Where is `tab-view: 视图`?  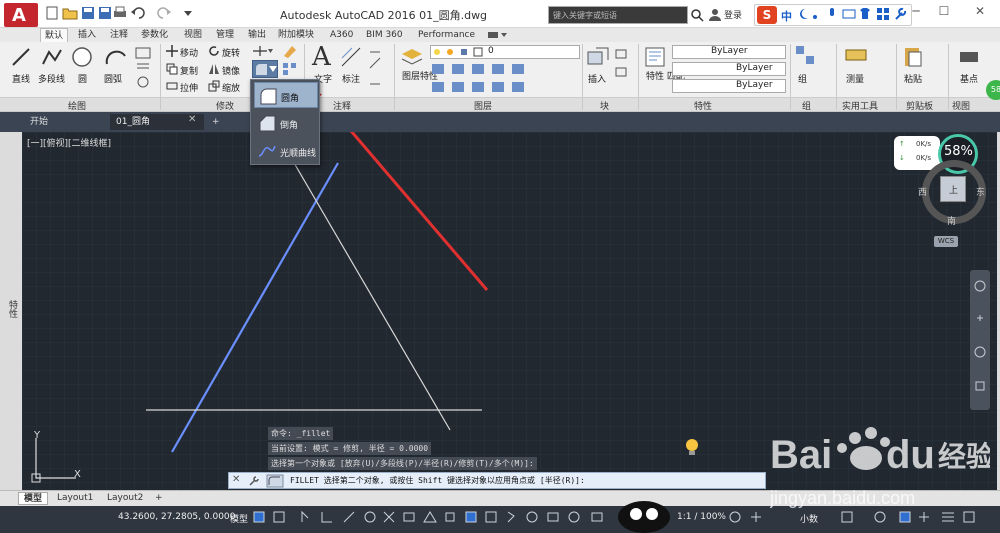 tab-view: 视图 is located at coordinates (193, 35).